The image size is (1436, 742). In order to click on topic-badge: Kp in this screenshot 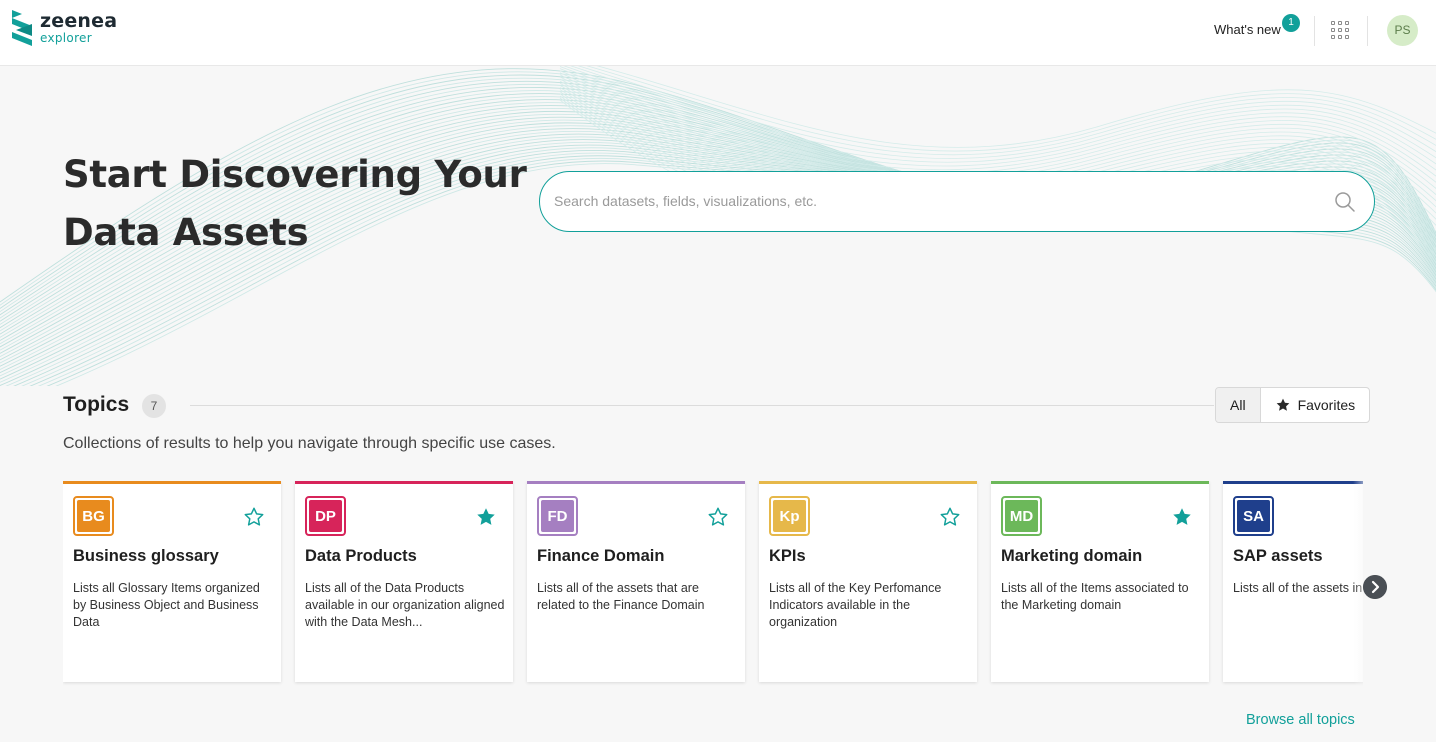, I will do `click(789, 516)`.